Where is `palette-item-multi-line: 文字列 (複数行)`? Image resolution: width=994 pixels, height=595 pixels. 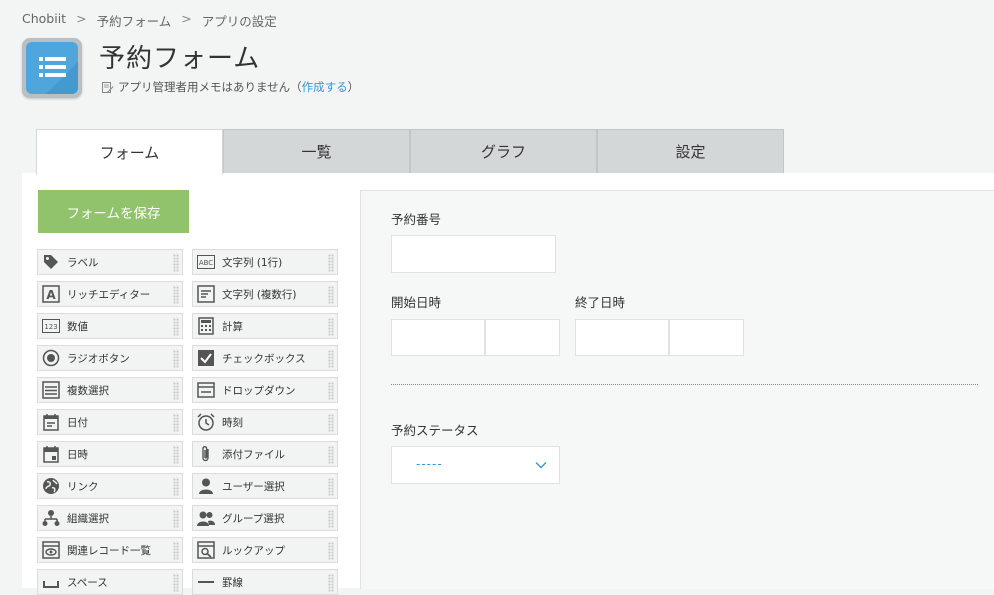 palette-item-multi-line: 文字列 (複数行) is located at coordinates (265, 294).